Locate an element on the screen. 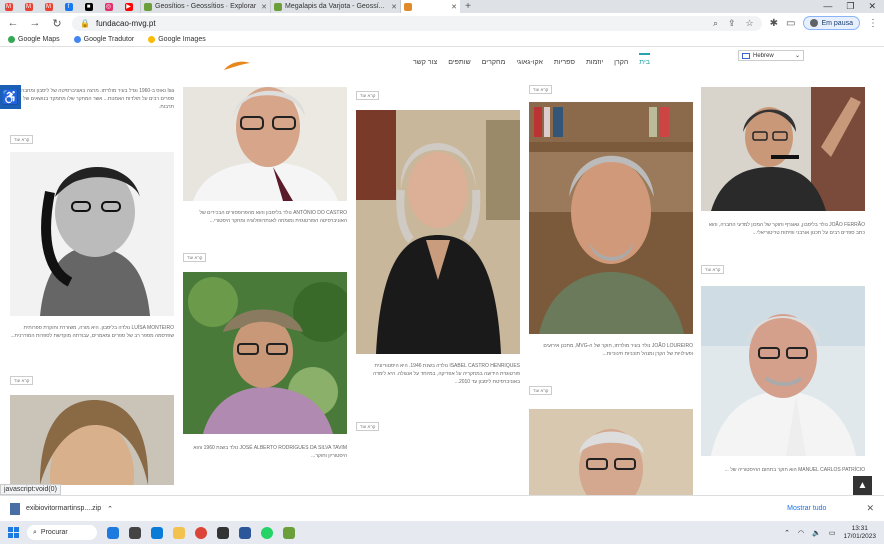 The width and height of the screenshot is (884, 544). language-select: Hebrew ⌄ is located at coordinates (771, 55).